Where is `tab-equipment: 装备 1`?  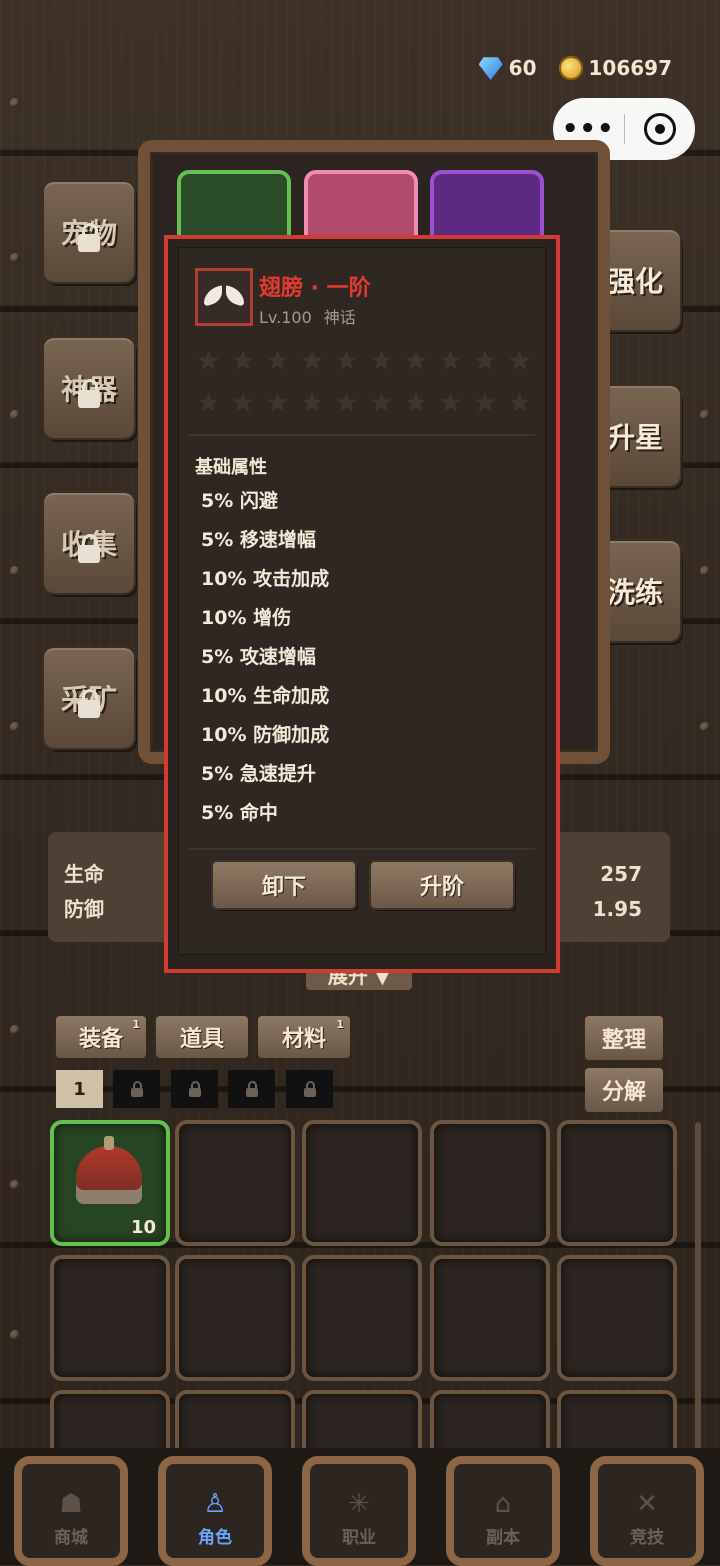 tab-equipment: 装备 1 is located at coordinates (101, 1037).